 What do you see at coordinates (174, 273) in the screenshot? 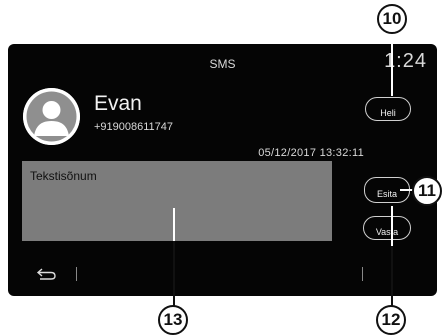
I see `callout-13-line-lower` at bounding box center [174, 273].